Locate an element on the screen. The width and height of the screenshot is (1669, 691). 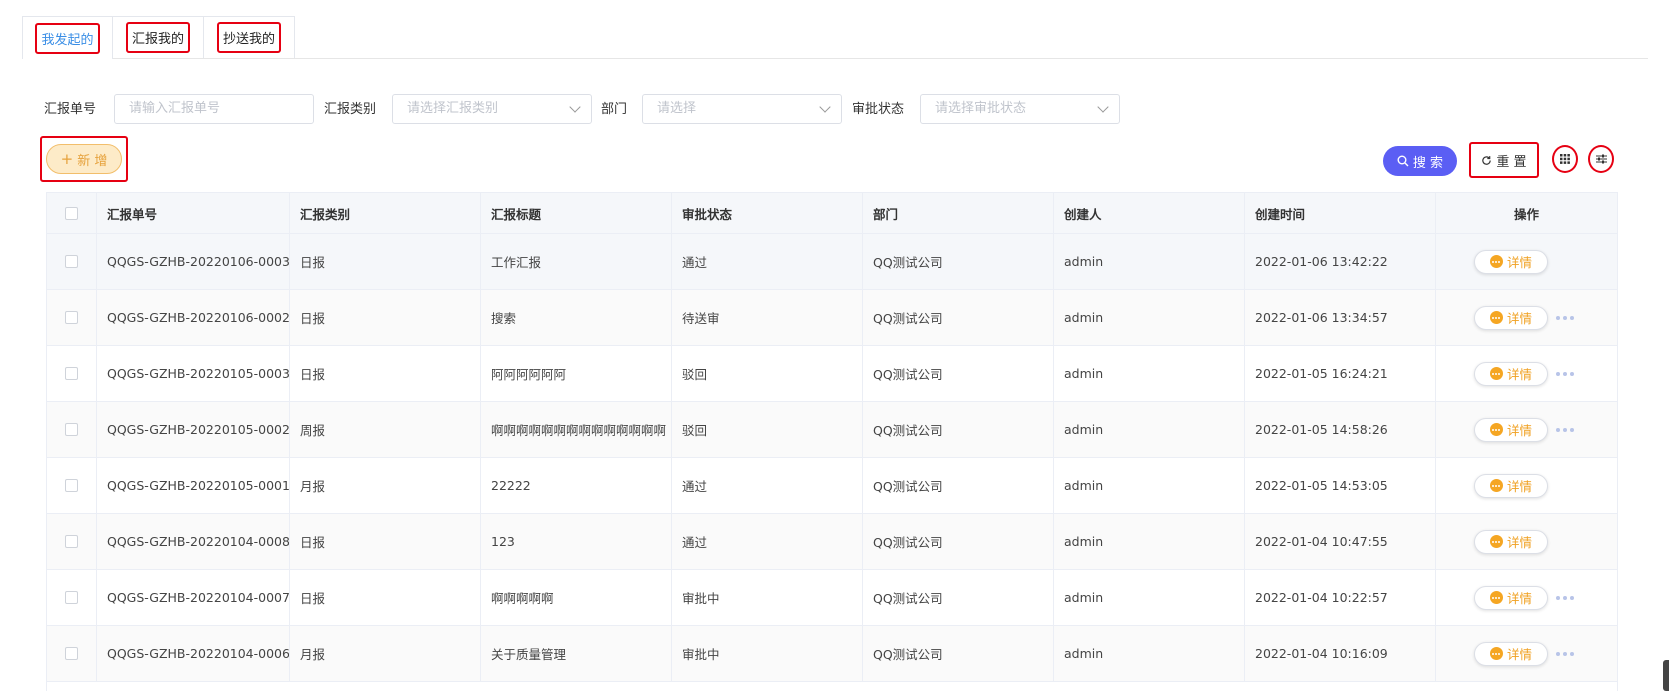
approval-status-select: 请选择审批状态 is located at coordinates (1020, 109).